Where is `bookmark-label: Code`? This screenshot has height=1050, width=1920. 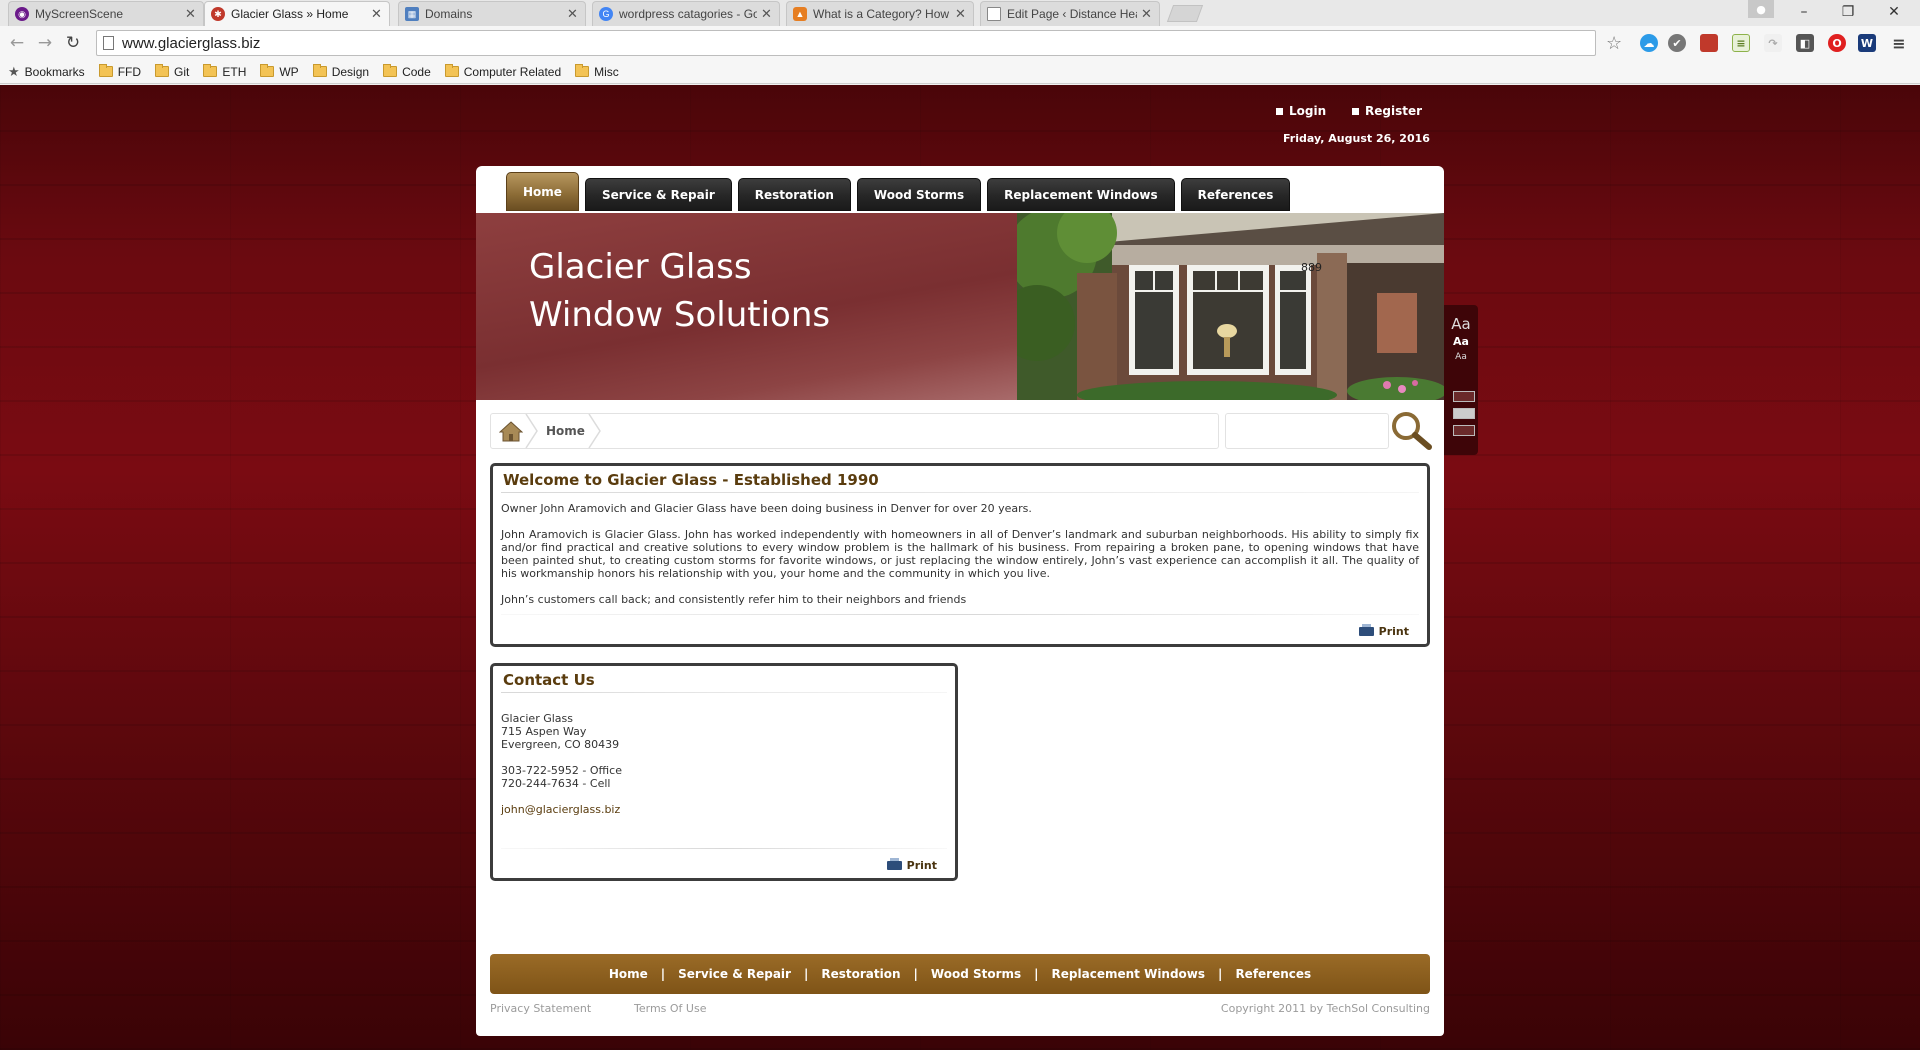
bookmark-label: Code is located at coordinates (416, 71).